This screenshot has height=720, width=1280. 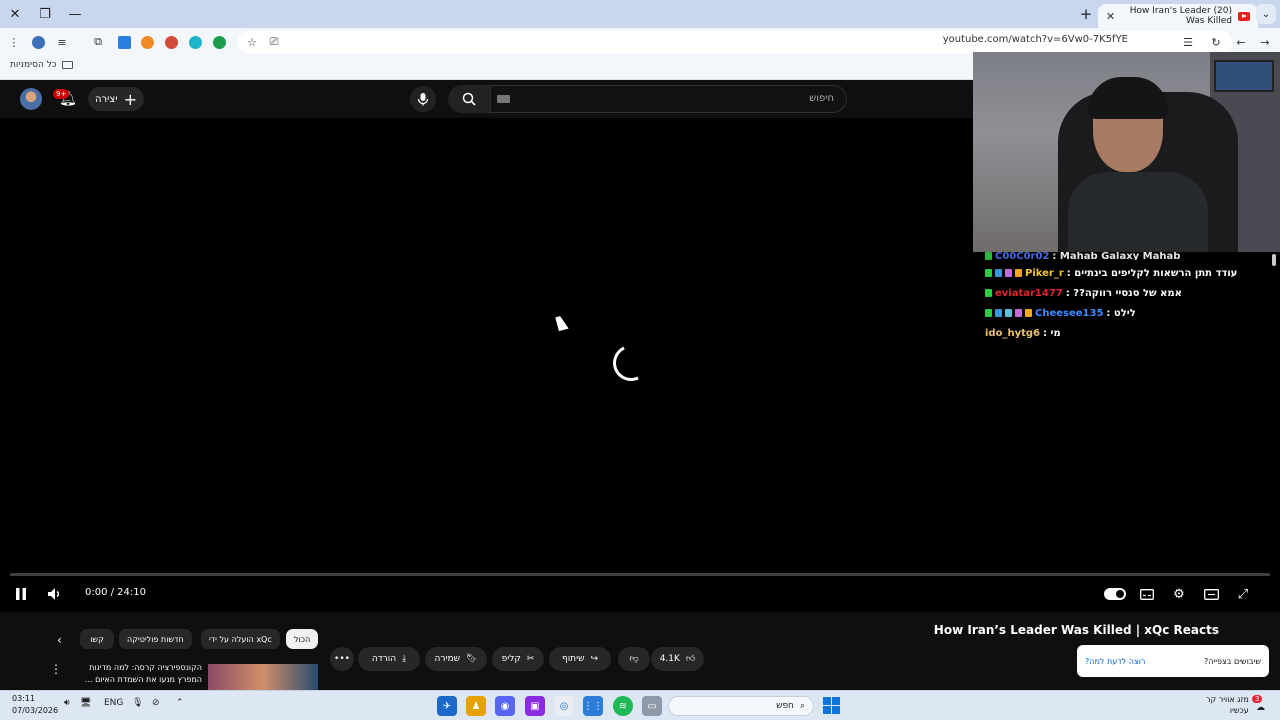 What do you see at coordinates (1244, 16) in the screenshot?
I see `youtube-favicon-icon` at bounding box center [1244, 16].